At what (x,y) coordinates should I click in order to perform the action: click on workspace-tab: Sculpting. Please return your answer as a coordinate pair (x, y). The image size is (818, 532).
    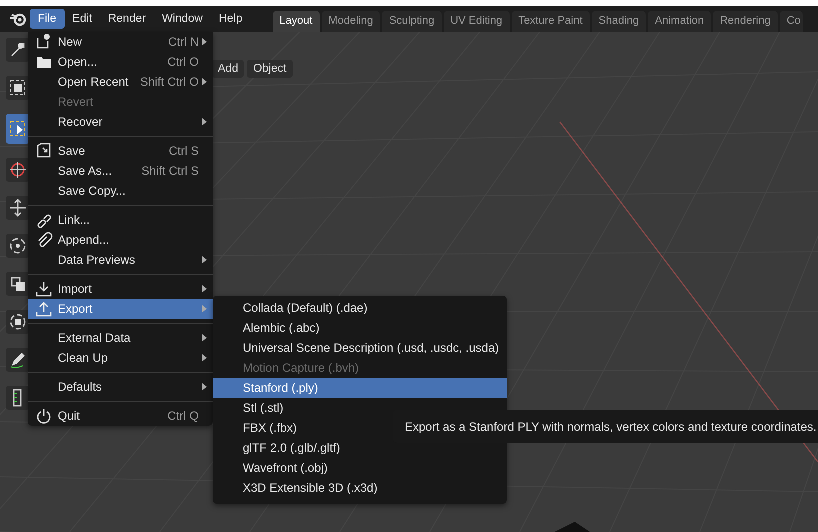
    Looking at the image, I should click on (412, 21).